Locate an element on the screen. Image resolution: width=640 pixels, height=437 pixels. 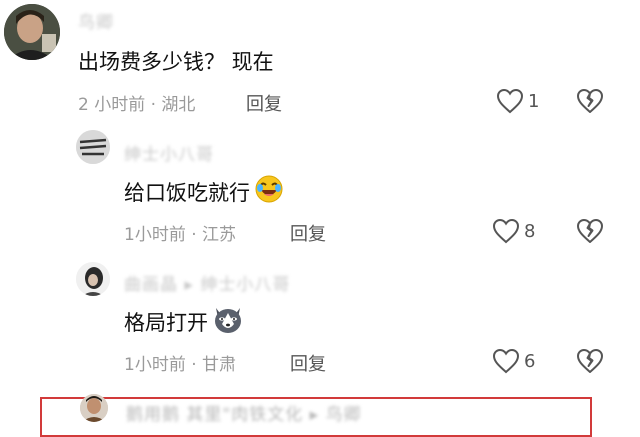
like-count: 6 is located at coordinates (530, 361).